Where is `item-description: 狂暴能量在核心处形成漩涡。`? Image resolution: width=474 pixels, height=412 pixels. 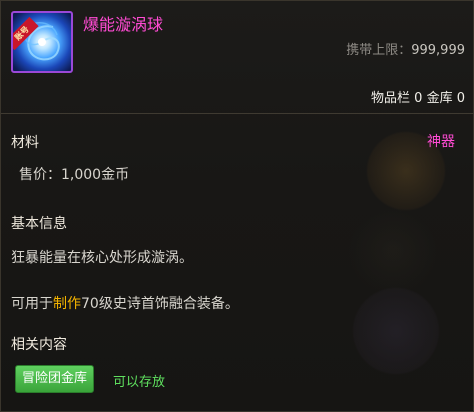
item-description: 狂暴能量在核心处形成漩涡。 is located at coordinates (102, 258).